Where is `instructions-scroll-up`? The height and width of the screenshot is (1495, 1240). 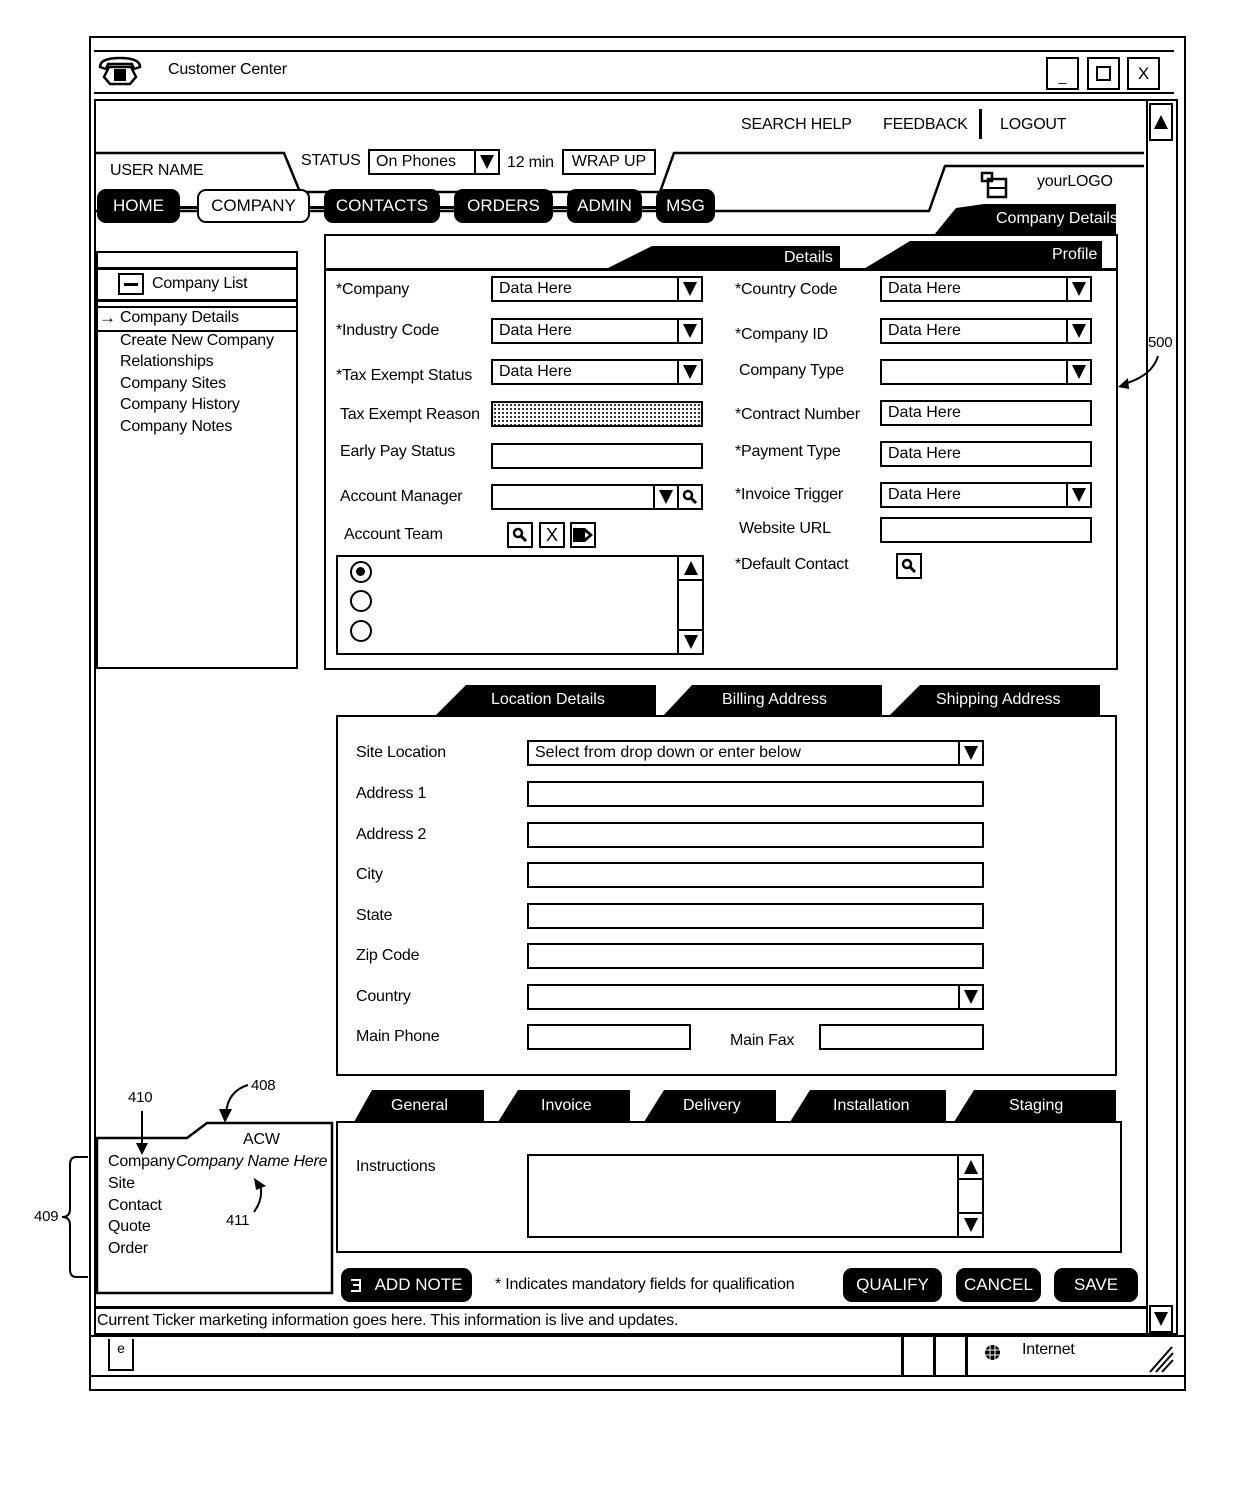 instructions-scroll-up is located at coordinates (970, 1168).